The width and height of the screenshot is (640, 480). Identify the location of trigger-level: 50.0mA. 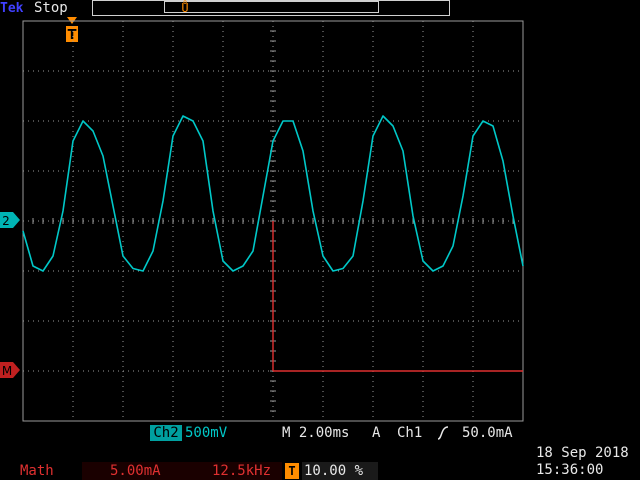
(487, 433).